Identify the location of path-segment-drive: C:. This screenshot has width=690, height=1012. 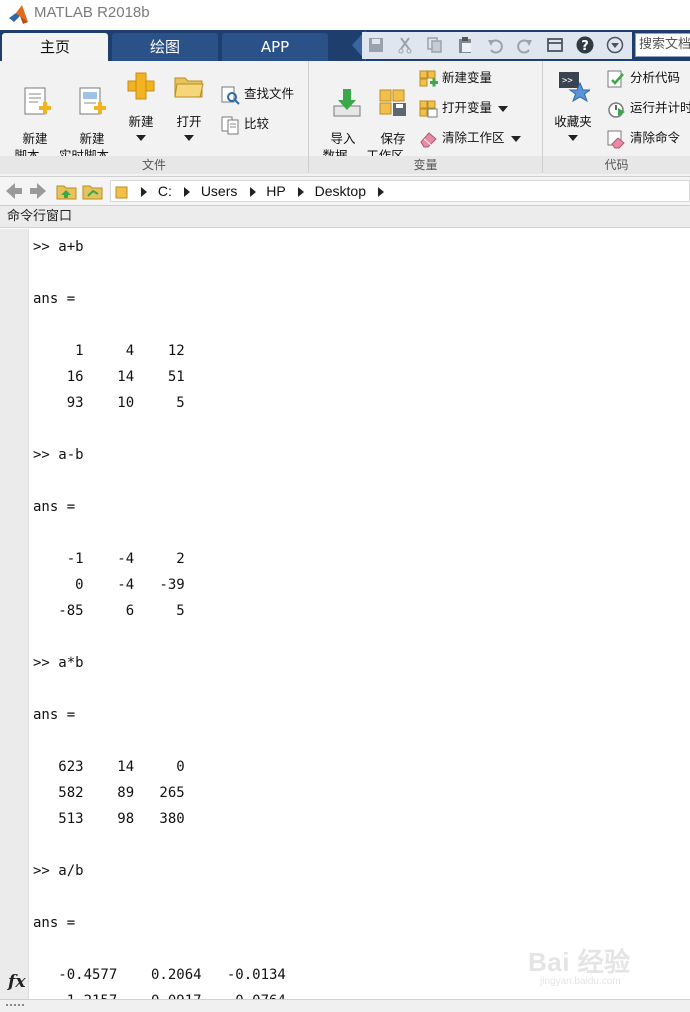
(165, 191).